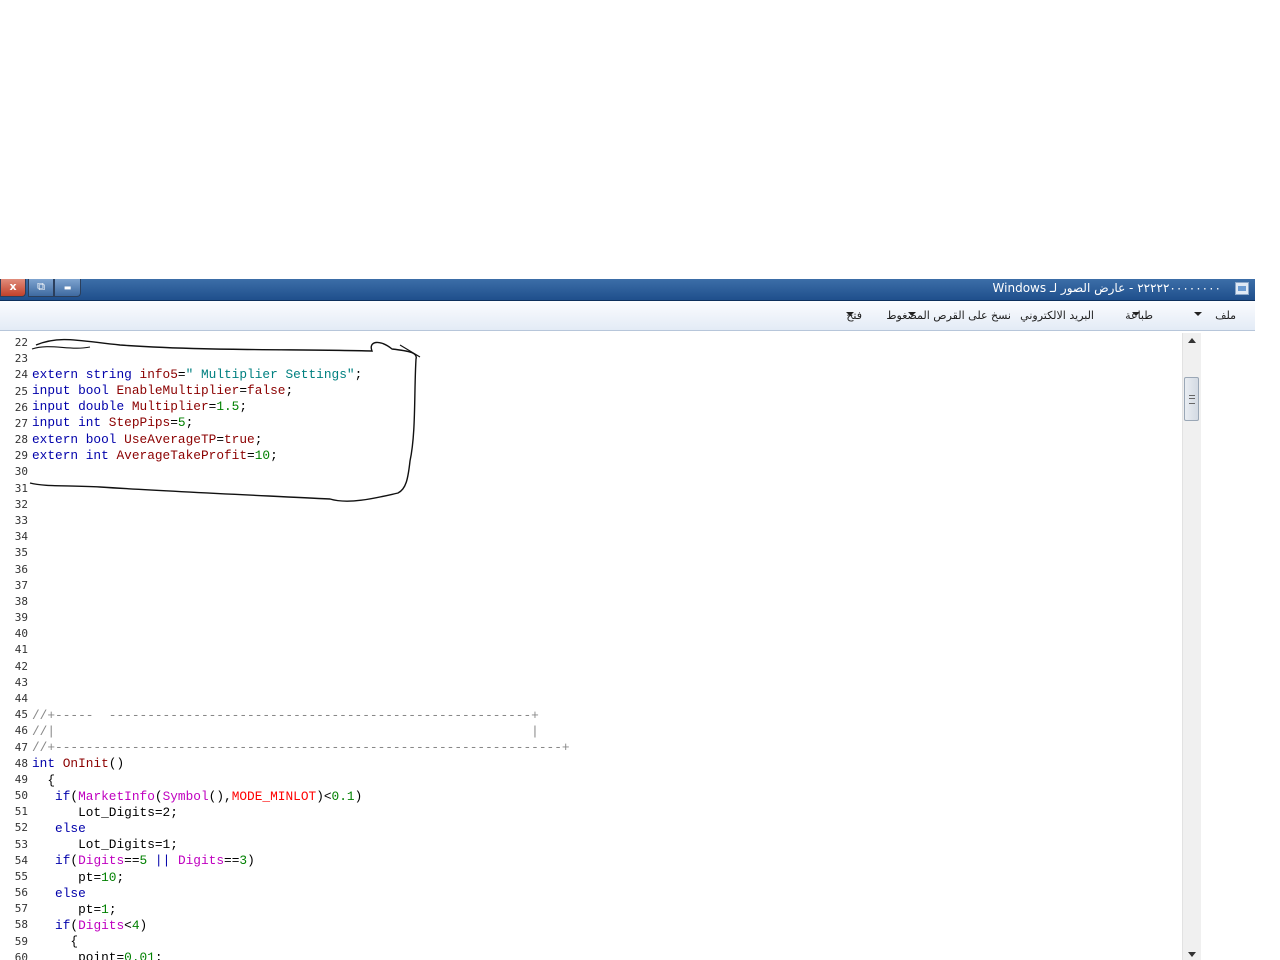 The height and width of the screenshot is (960, 1280). What do you see at coordinates (21, 569) in the screenshot?
I see `line-number: 36` at bounding box center [21, 569].